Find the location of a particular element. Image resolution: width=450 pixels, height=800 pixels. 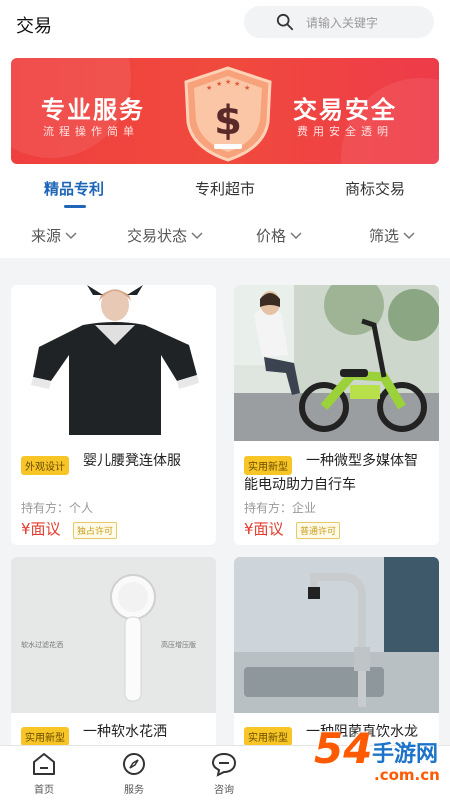

nav-service: 服务 is located at coordinates (134, 773).